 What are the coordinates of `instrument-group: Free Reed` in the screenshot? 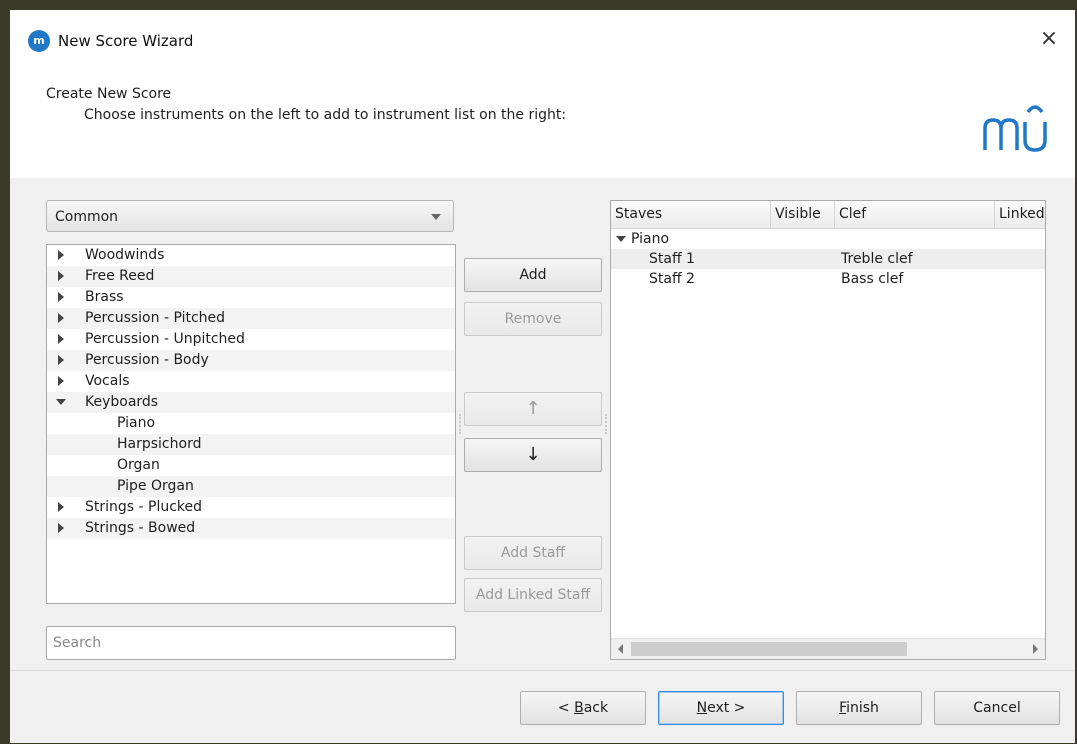 It's located at (251, 276).